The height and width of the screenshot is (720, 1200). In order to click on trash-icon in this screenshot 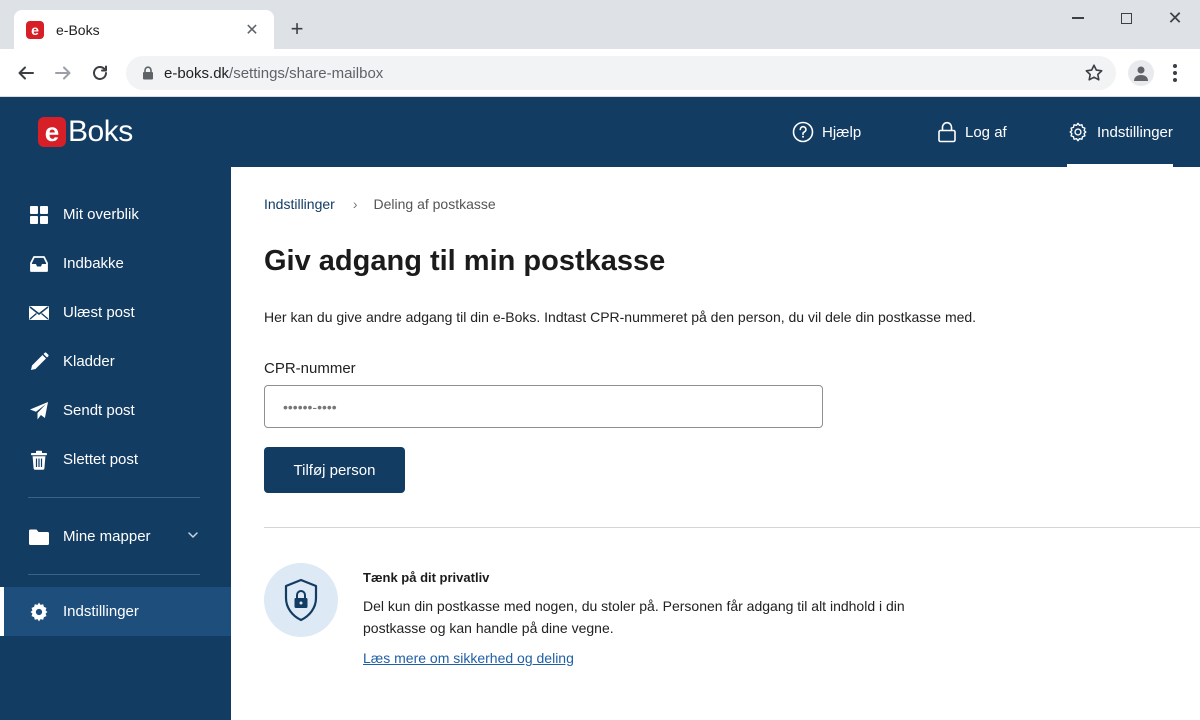, I will do `click(39, 460)`.